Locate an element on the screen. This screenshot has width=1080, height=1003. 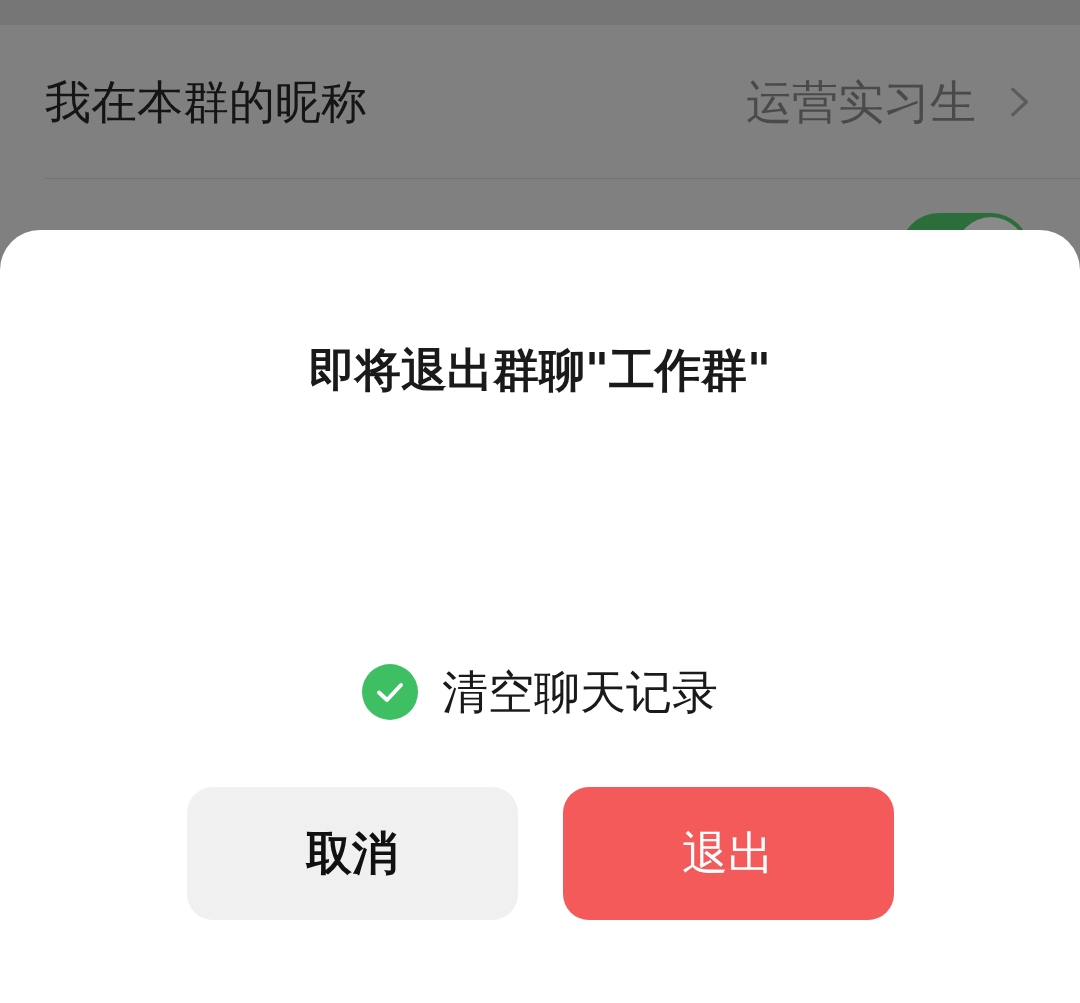
cancel-button: 取消 is located at coordinates (352, 853).